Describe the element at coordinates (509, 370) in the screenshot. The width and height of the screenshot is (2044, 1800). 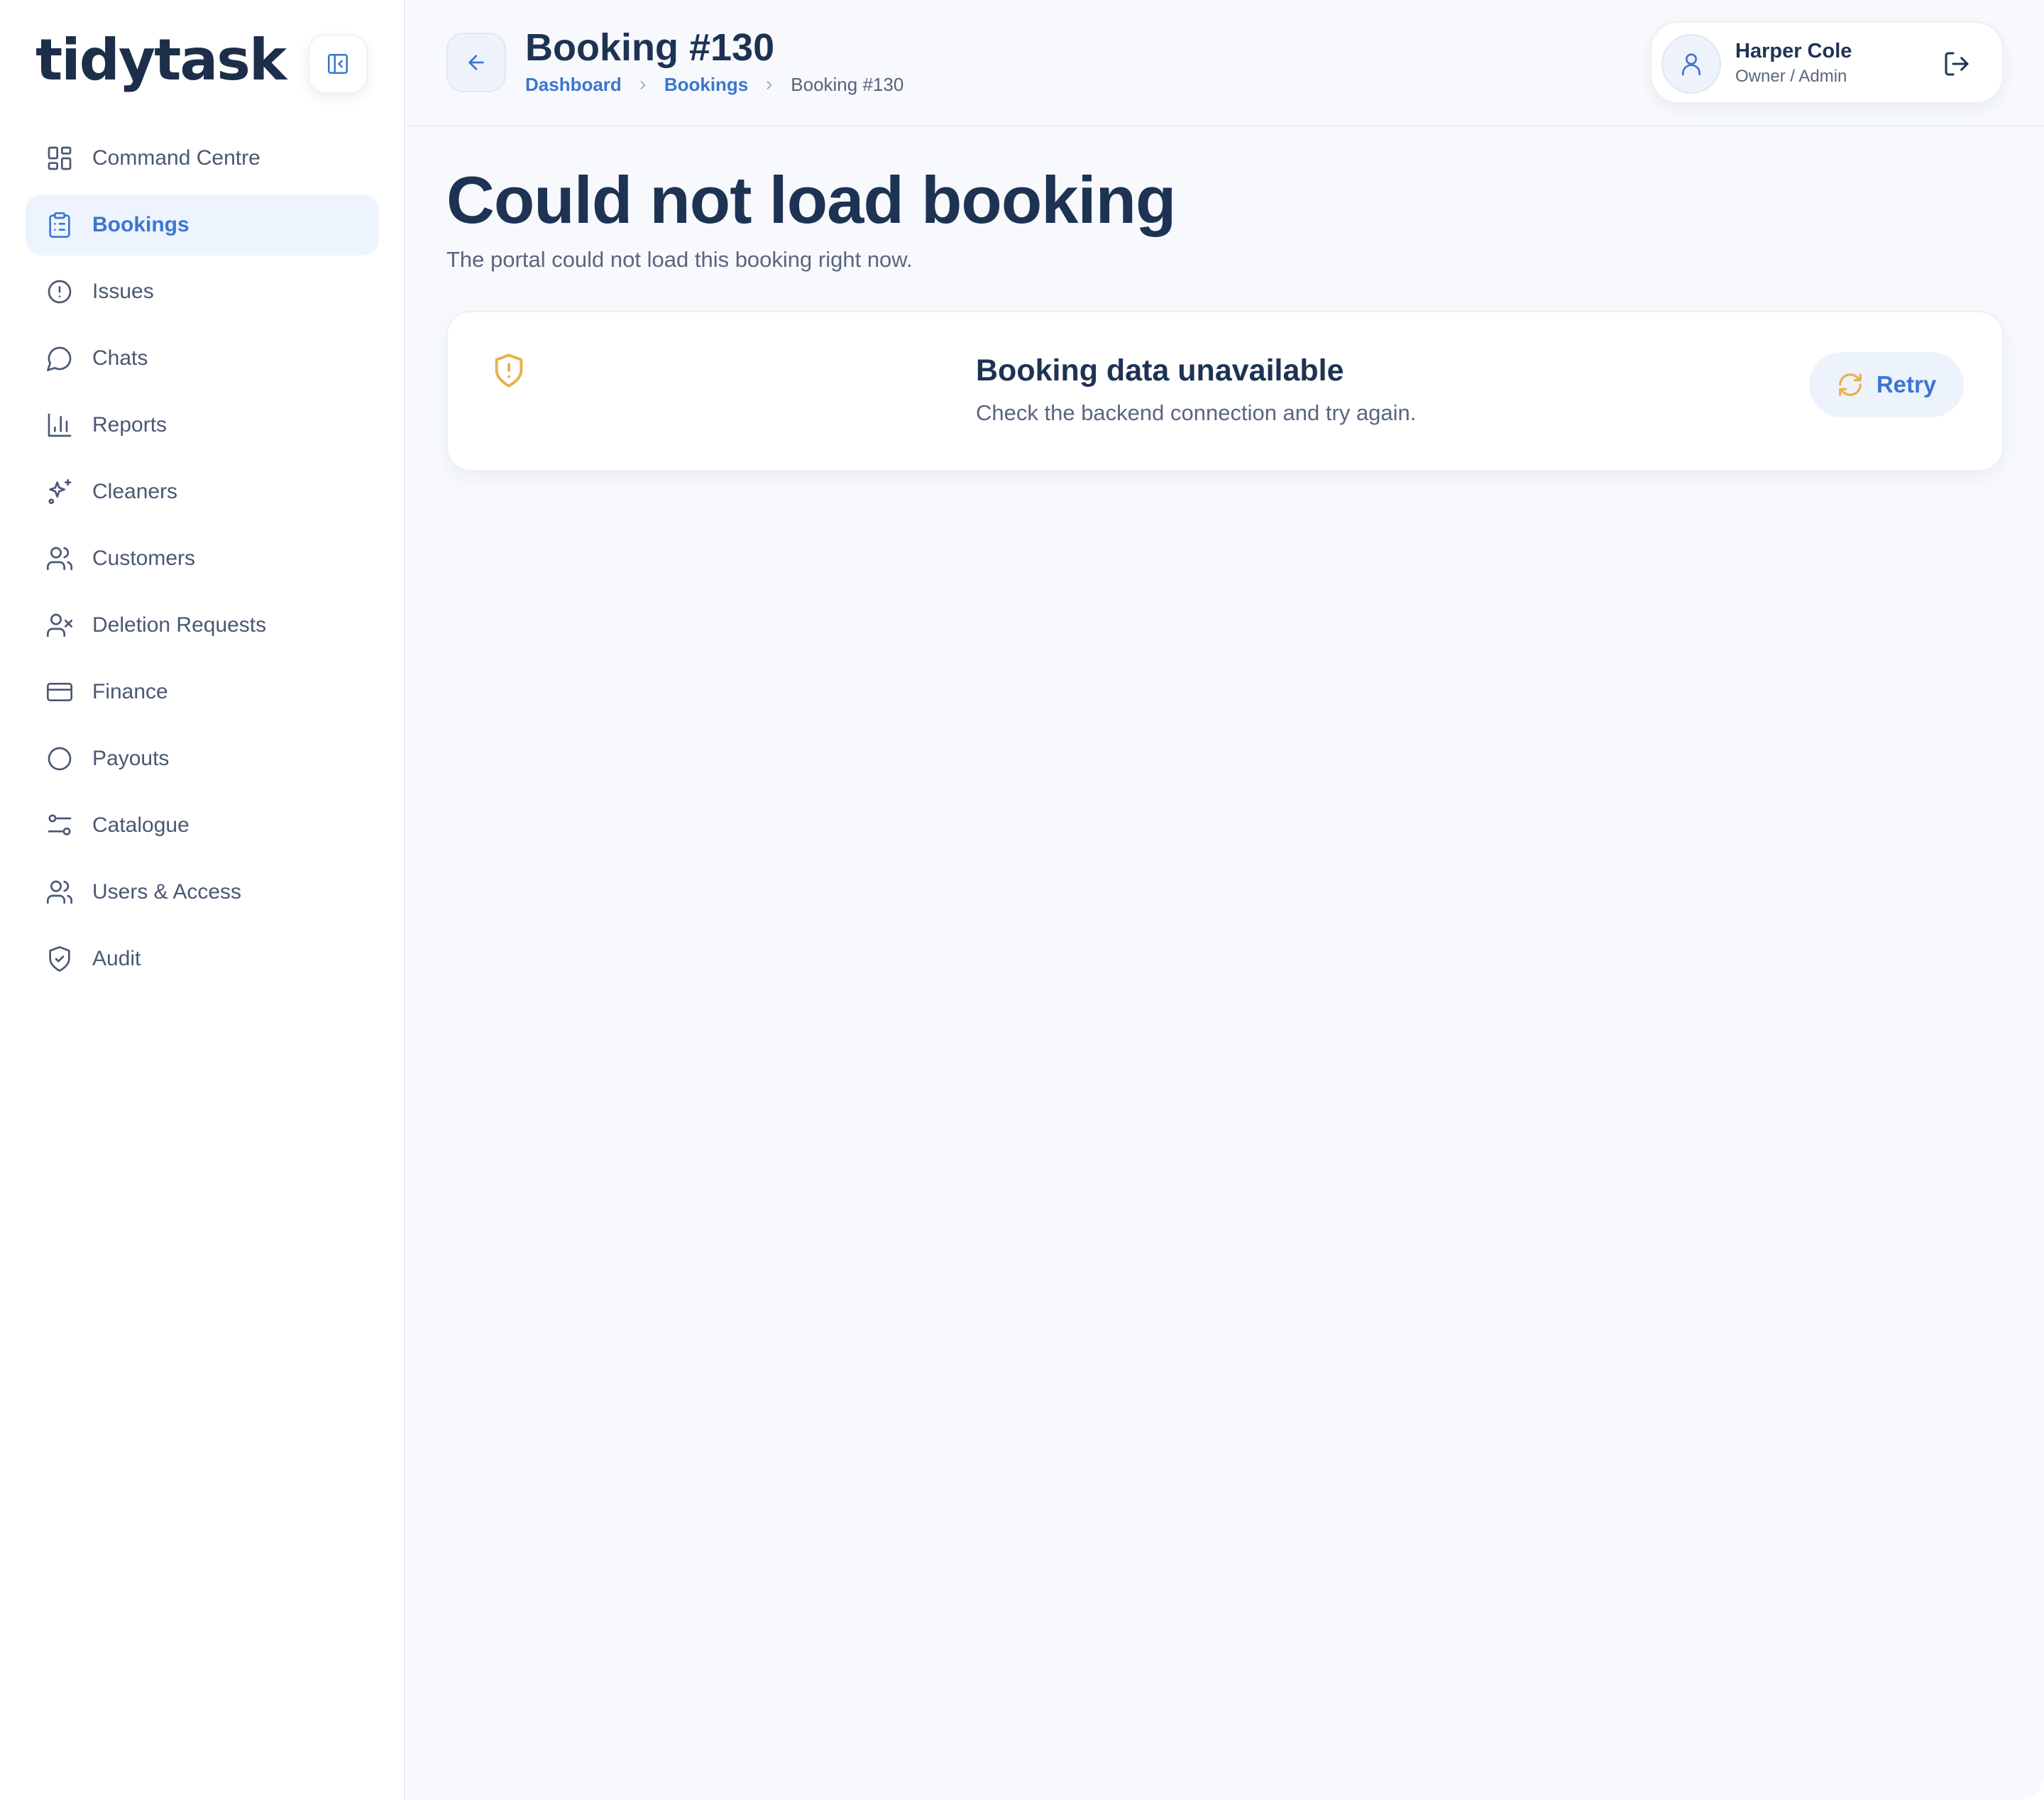
I see `shield-alert-icon` at that location.